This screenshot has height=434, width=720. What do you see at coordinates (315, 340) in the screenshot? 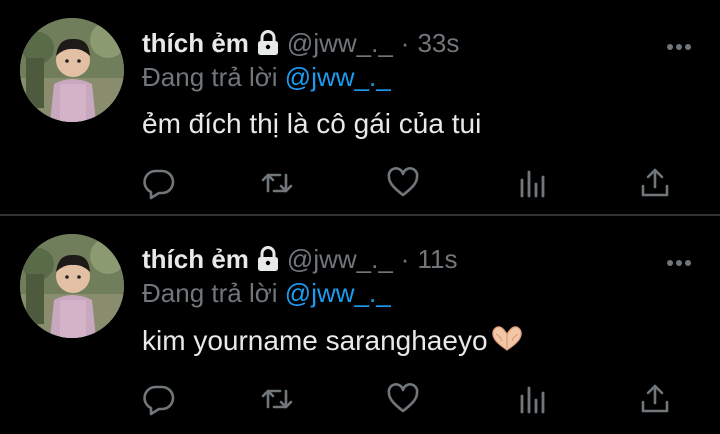
I see `tweet-text-content: kim yourname saranghaeyo` at bounding box center [315, 340].